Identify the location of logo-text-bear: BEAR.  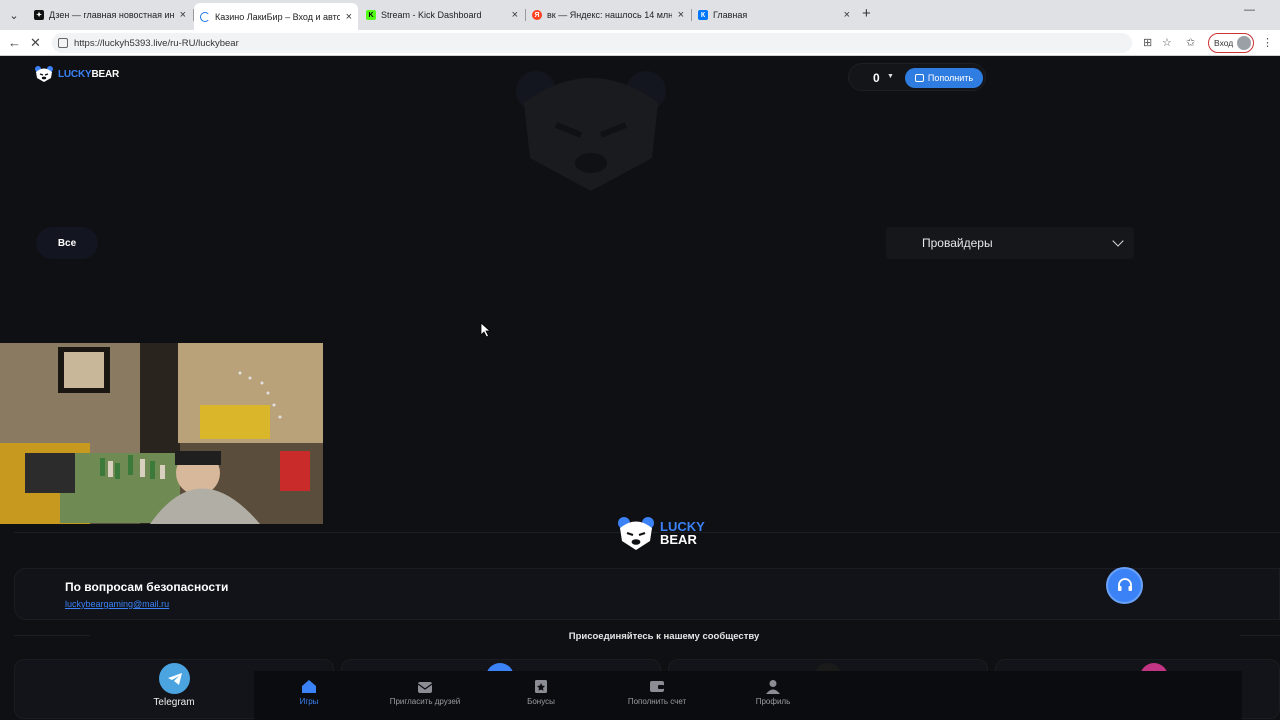
(105, 74).